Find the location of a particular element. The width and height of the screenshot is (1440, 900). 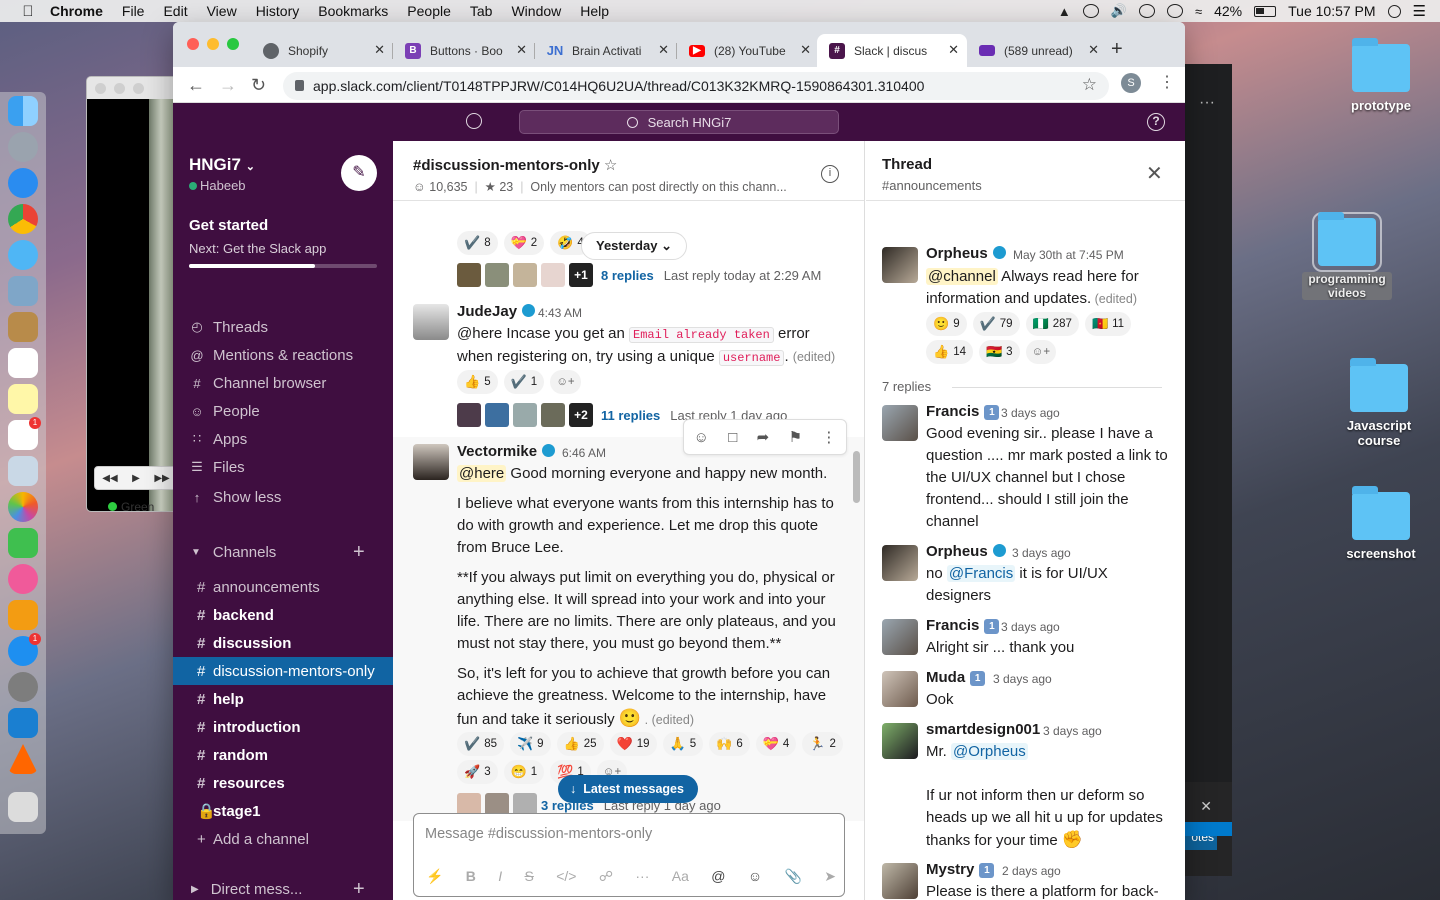

message-time: 2 days ago is located at coordinates (1031, 871).